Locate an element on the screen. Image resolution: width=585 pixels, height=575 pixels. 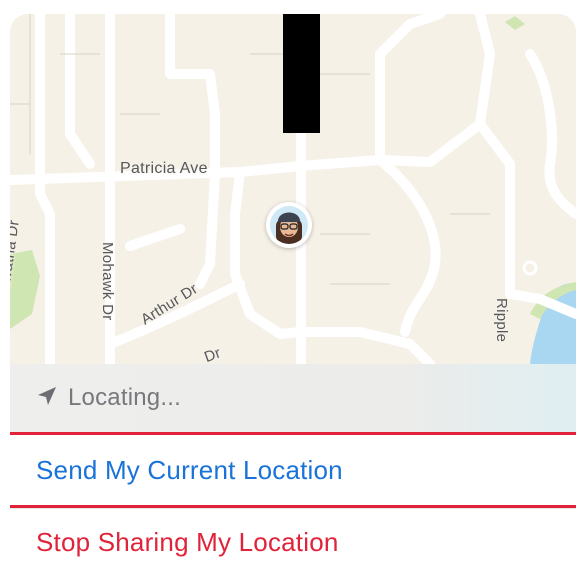
stop-sharing-location-label: Stop Sharing My Location is located at coordinates (187, 541).